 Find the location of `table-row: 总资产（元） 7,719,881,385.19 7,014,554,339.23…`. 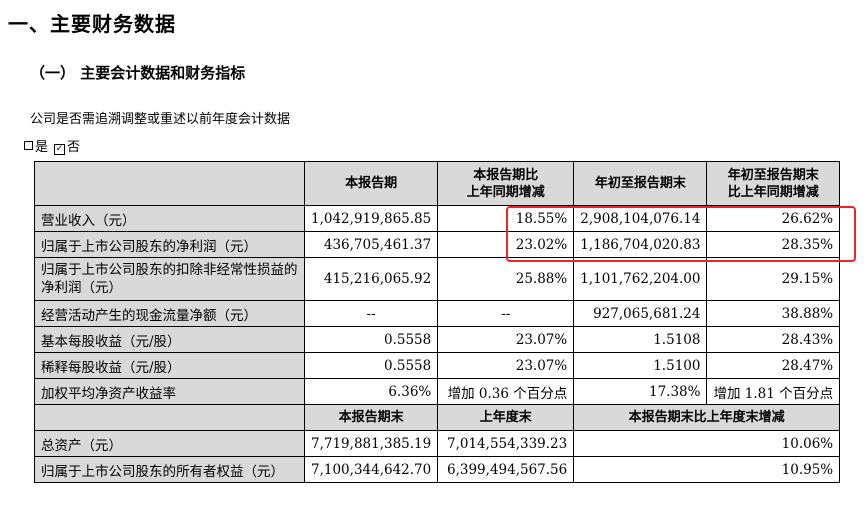

table-row: 总资产（元） 7,719,881,385.19 7,014,554,339.23… is located at coordinates (437, 443).